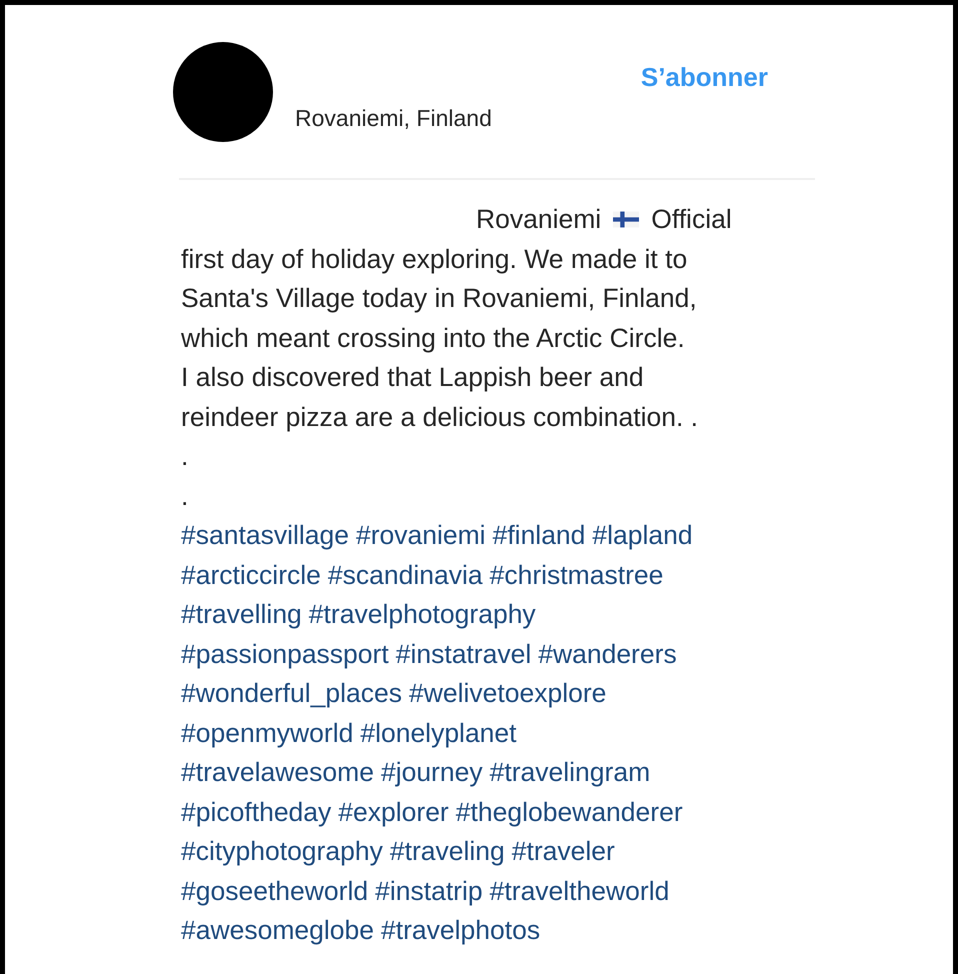 The image size is (958, 974). I want to click on hashtag-link: #finland, so click(539, 536).